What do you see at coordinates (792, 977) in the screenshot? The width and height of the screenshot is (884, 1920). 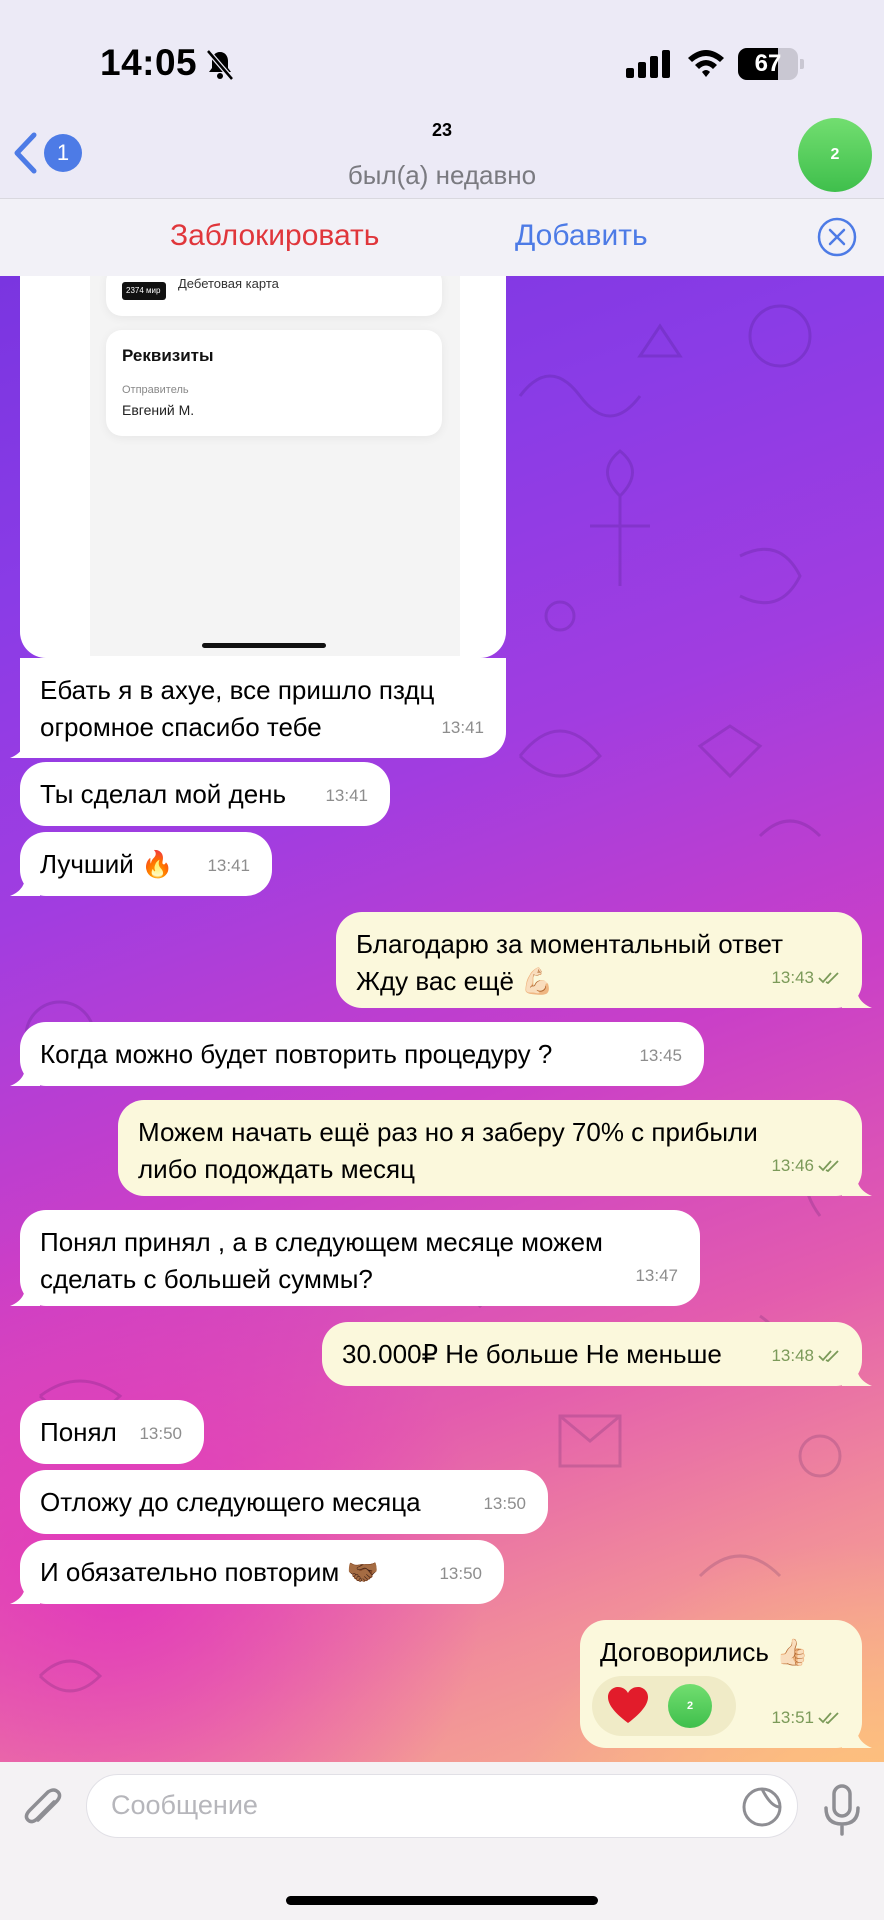 I see `message-time: 13:43` at bounding box center [792, 977].